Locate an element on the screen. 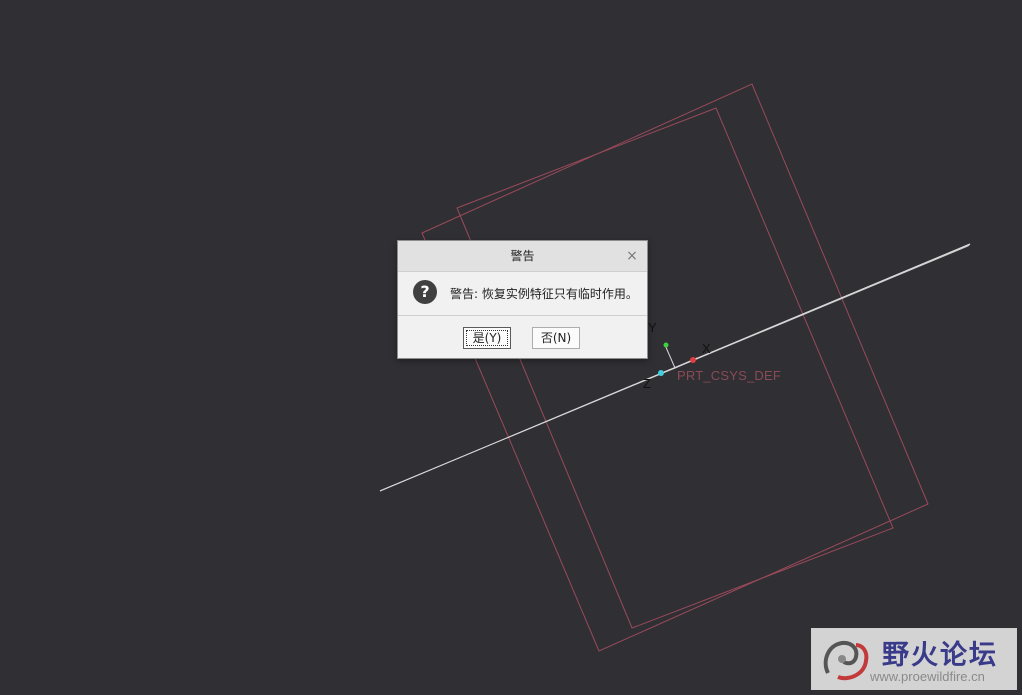  csys-y-marker is located at coordinates (666, 345).